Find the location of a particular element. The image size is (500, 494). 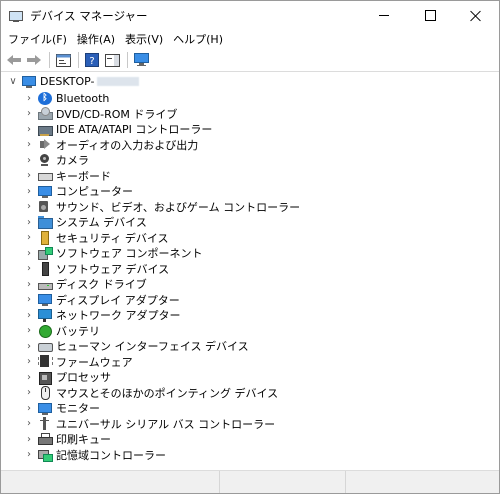

battery-icon is located at coordinates (45, 331).